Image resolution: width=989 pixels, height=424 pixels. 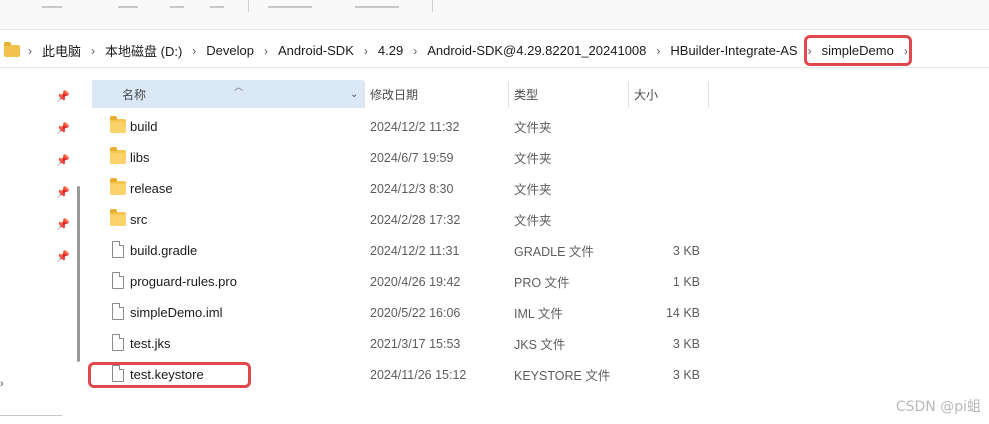 What do you see at coordinates (438, 94) in the screenshot?
I see `column-header-date: 修改日期` at bounding box center [438, 94].